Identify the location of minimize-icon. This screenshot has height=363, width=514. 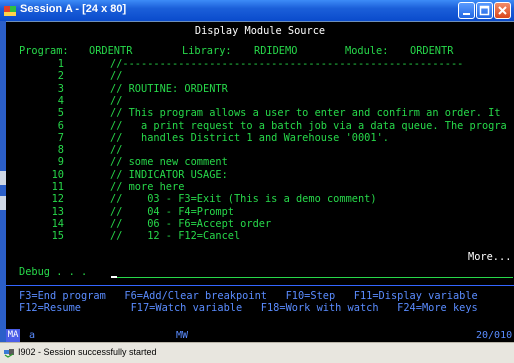
(466, 14).